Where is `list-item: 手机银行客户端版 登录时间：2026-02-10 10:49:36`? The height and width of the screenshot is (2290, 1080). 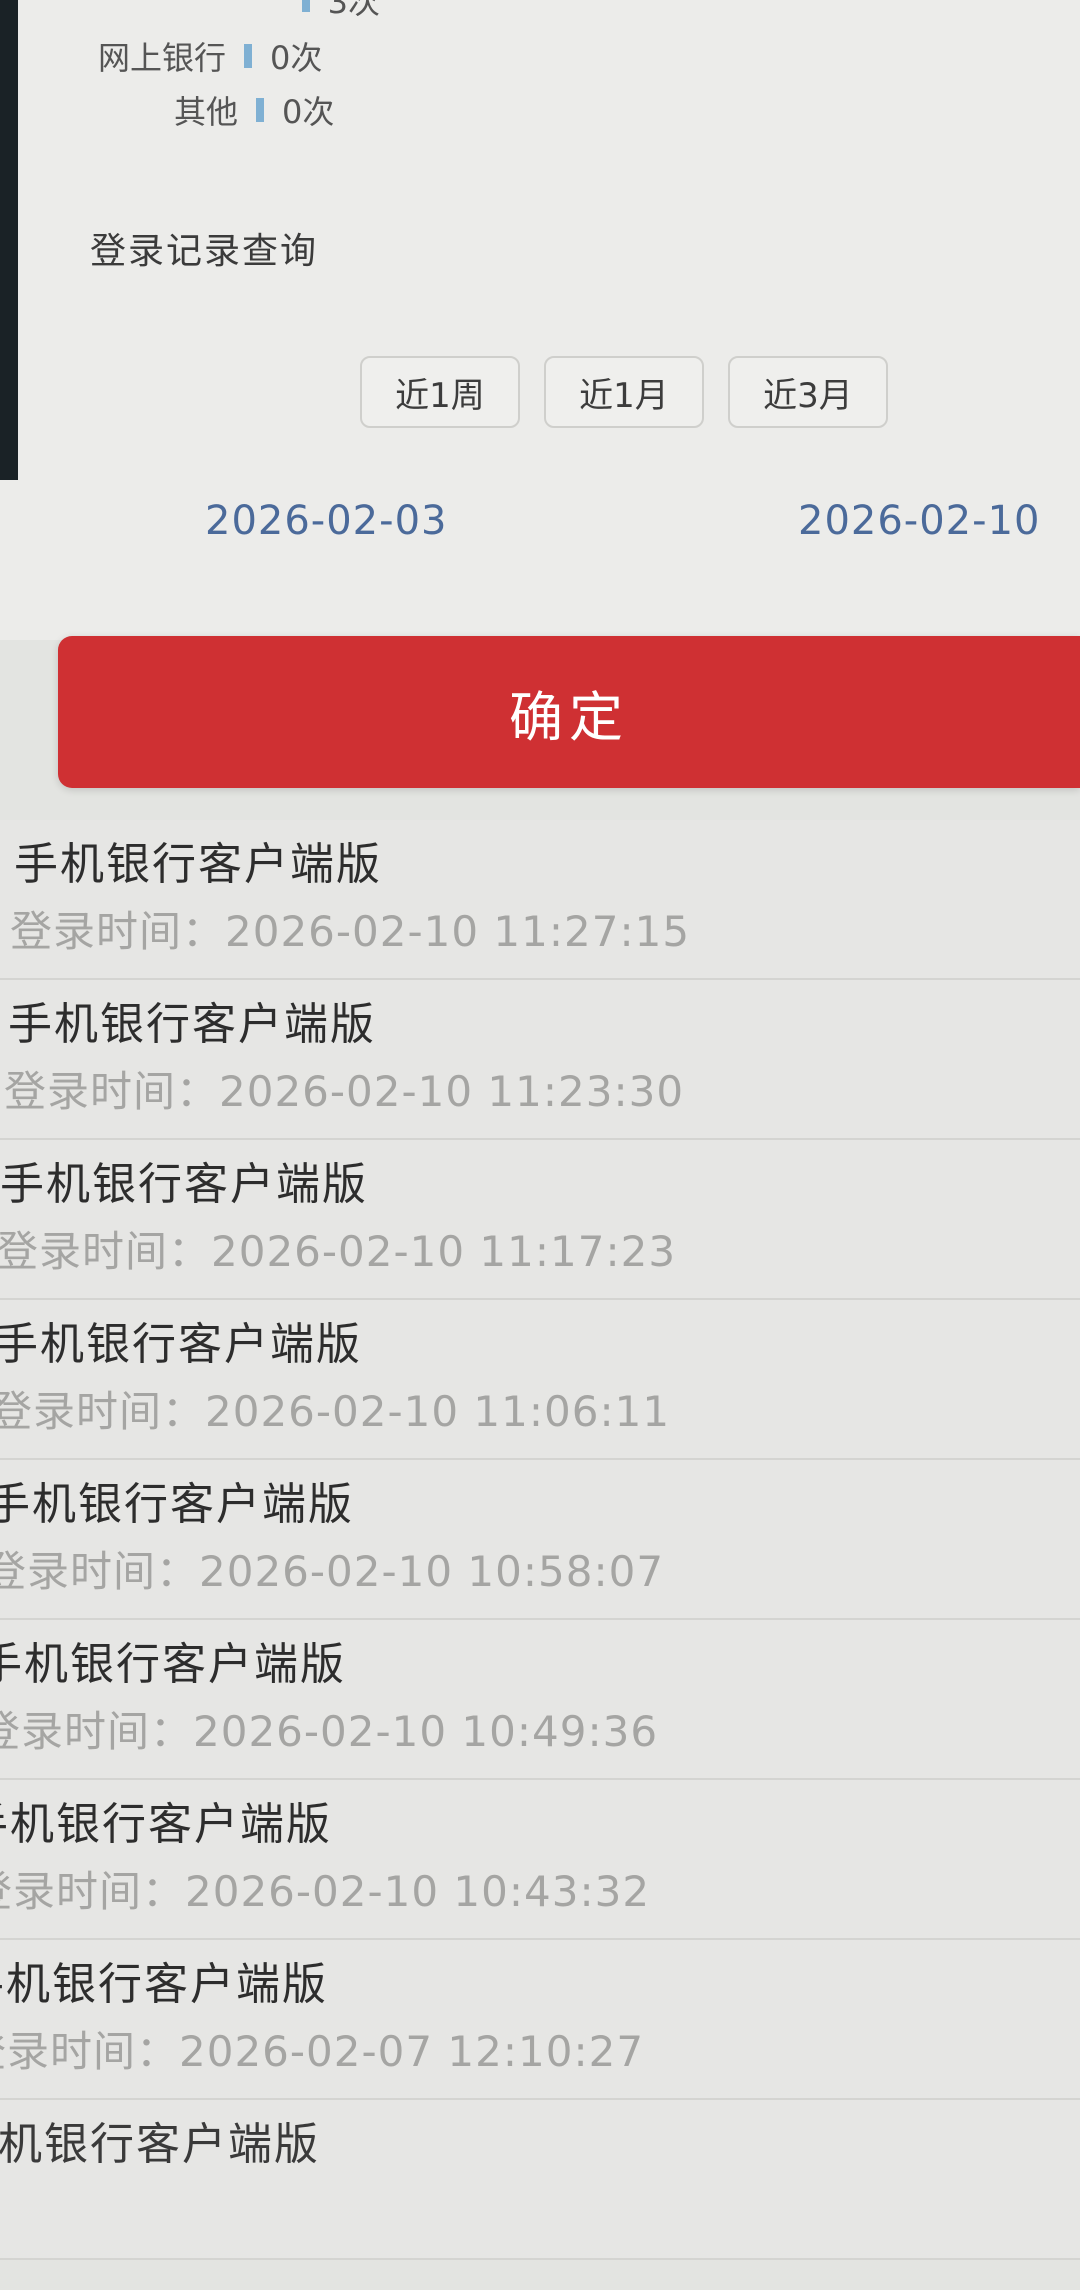
list-item: 手机银行客户端版 登录时间：2026-02-10 10:49:36 is located at coordinates (540, 1700).